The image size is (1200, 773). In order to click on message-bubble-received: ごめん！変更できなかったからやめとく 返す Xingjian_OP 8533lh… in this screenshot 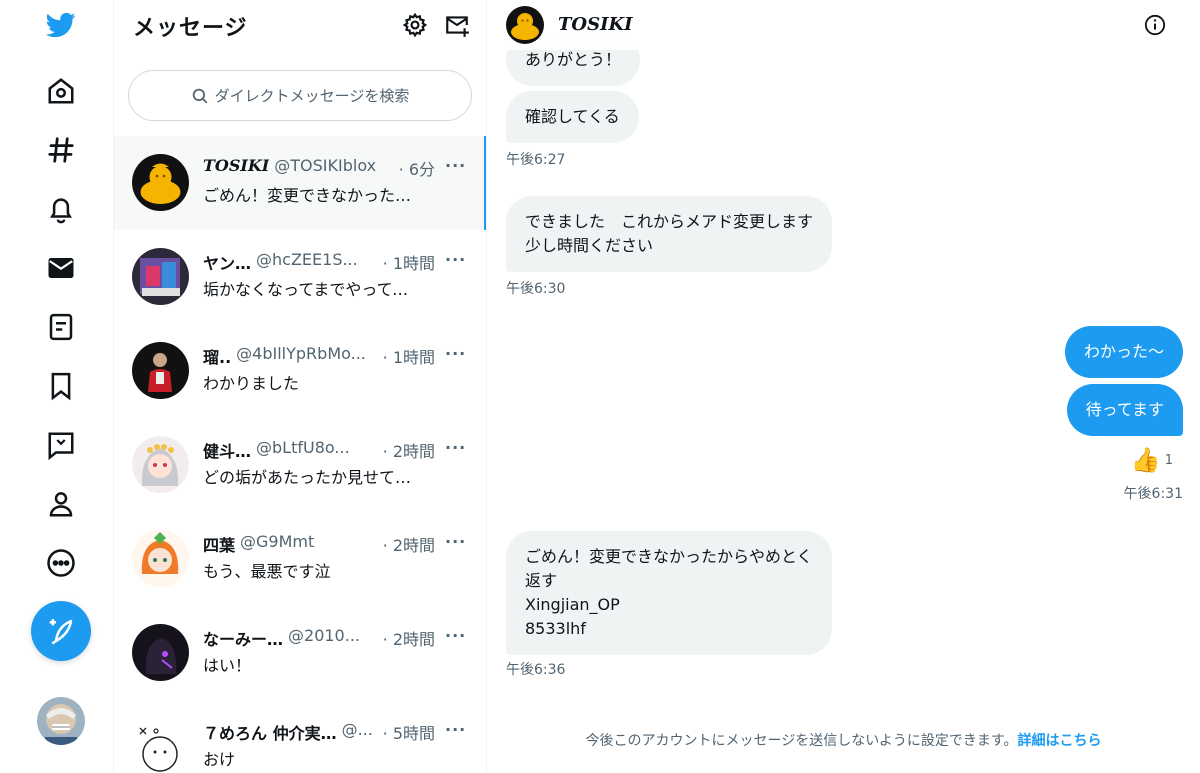, I will do `click(669, 593)`.